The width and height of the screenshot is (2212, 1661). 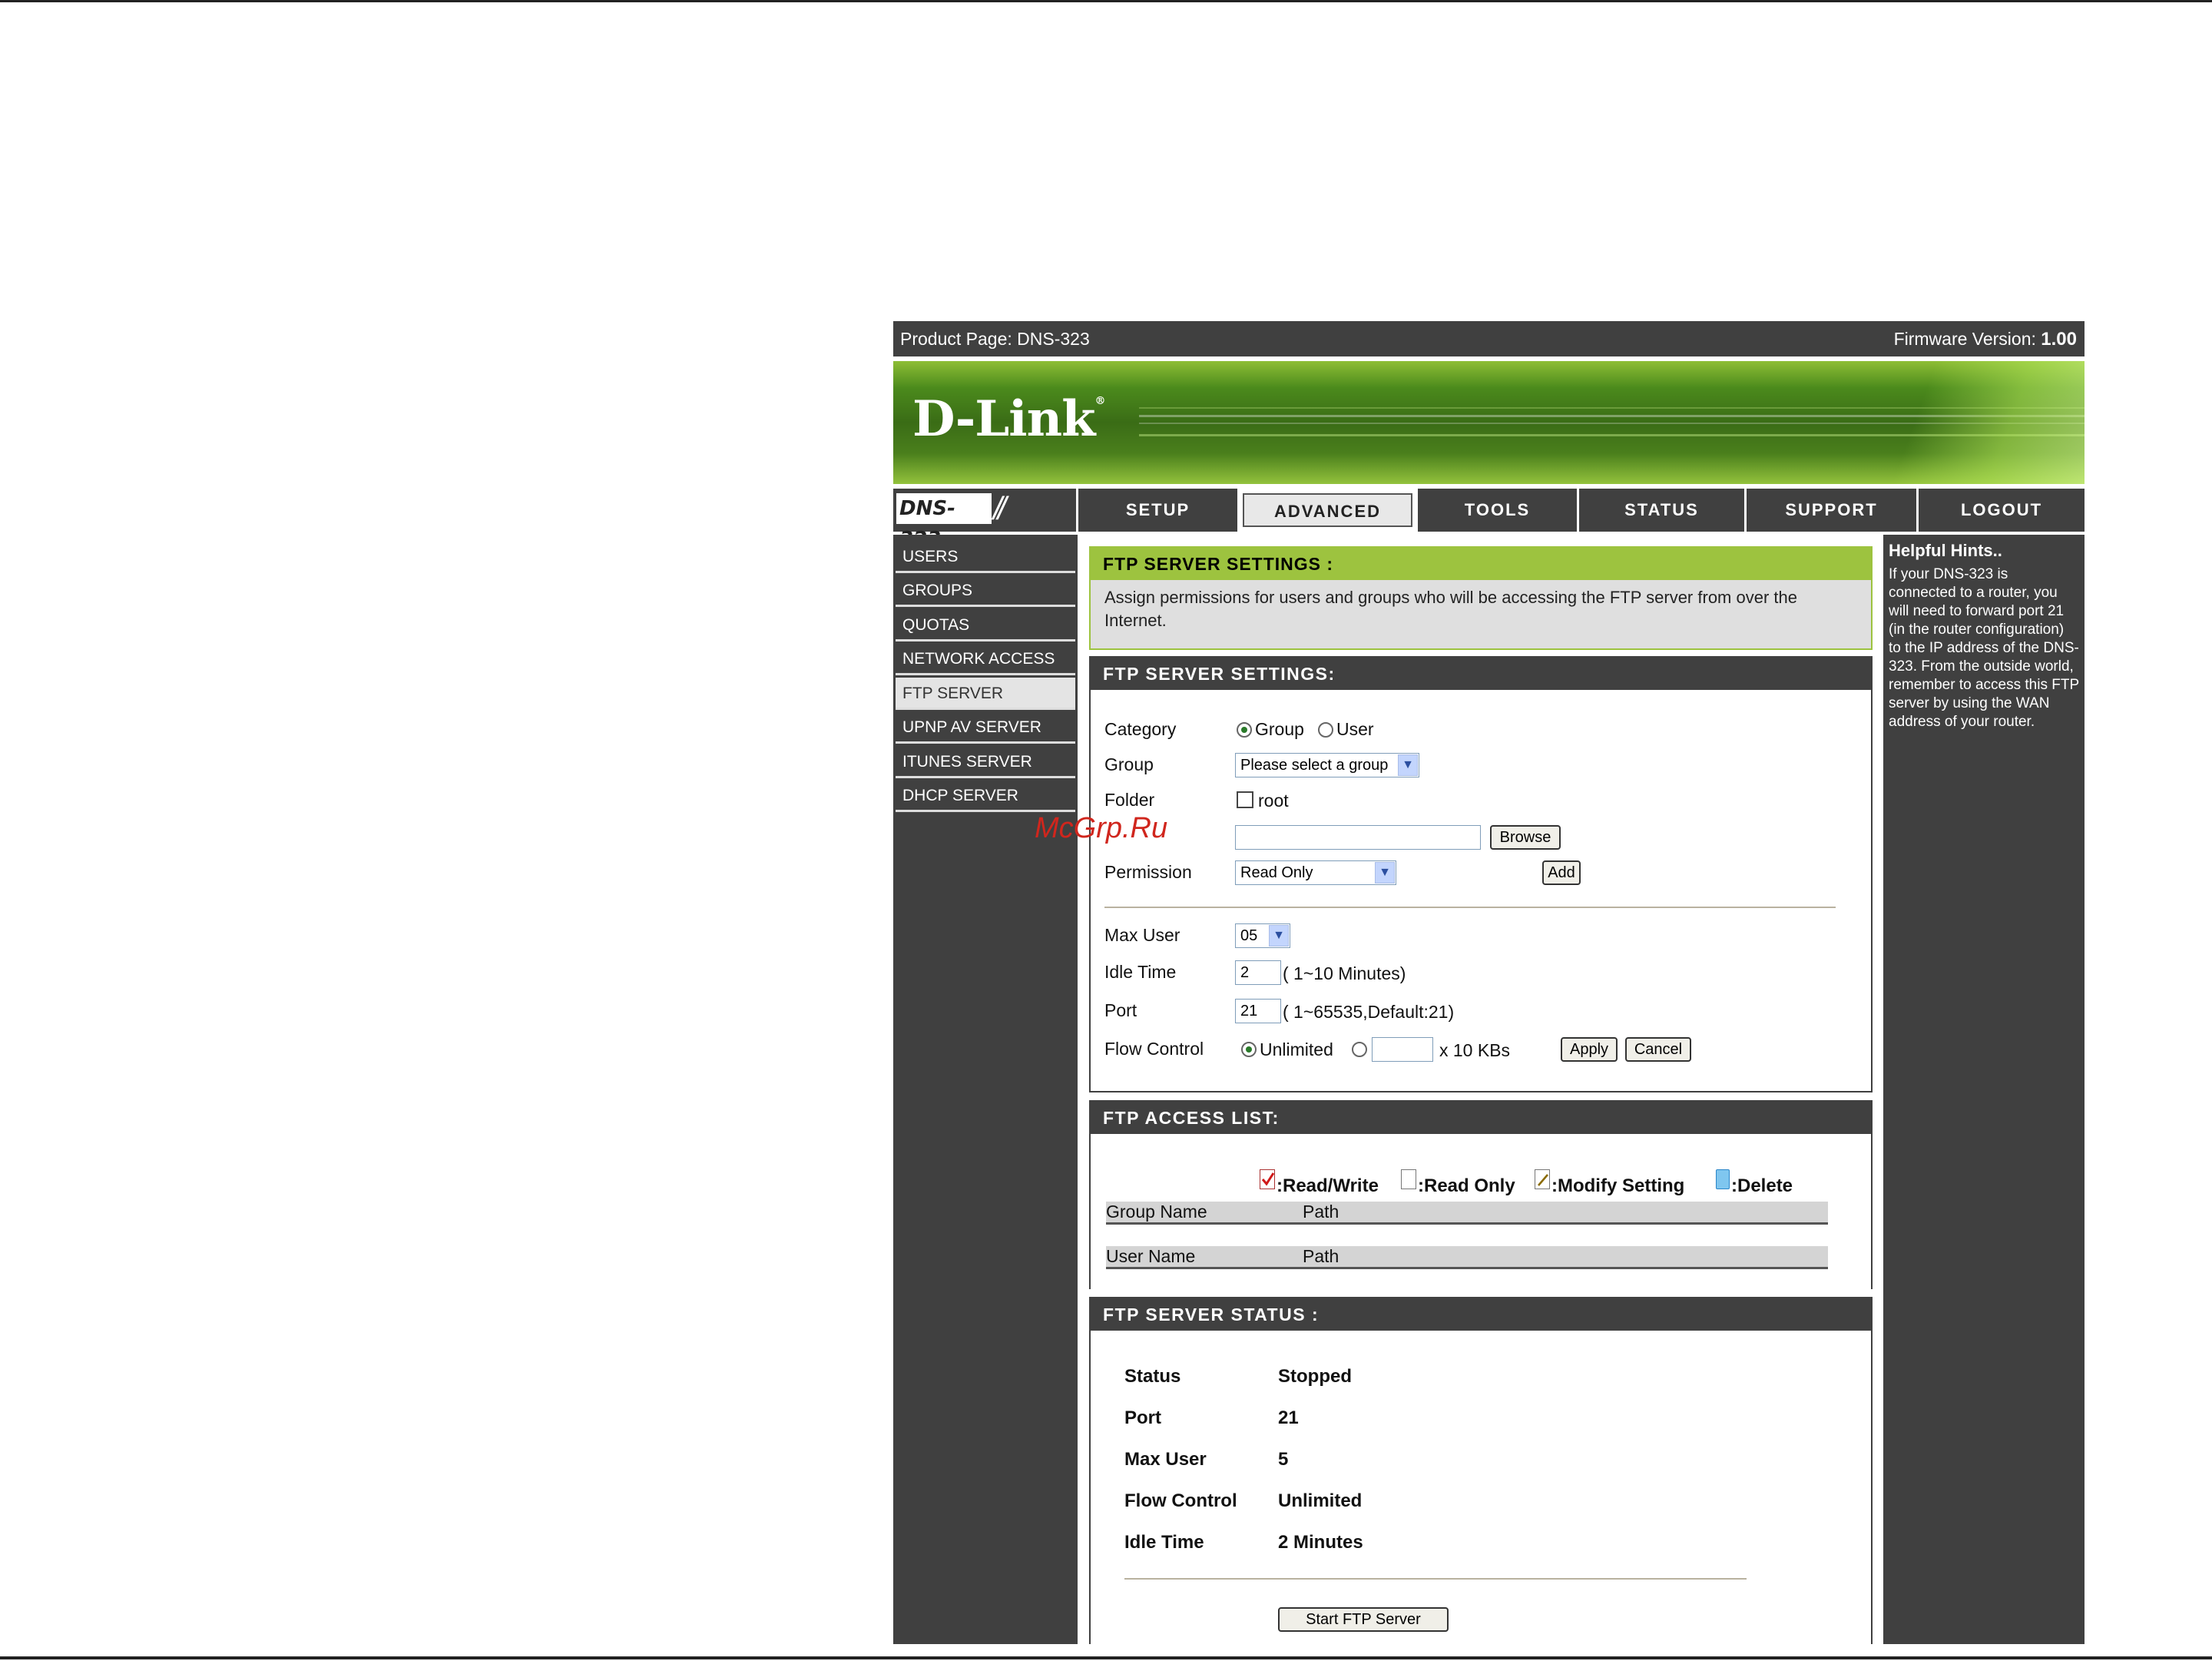 I want to click on product-page-label: Product Page: DNS-323, so click(x=995, y=339).